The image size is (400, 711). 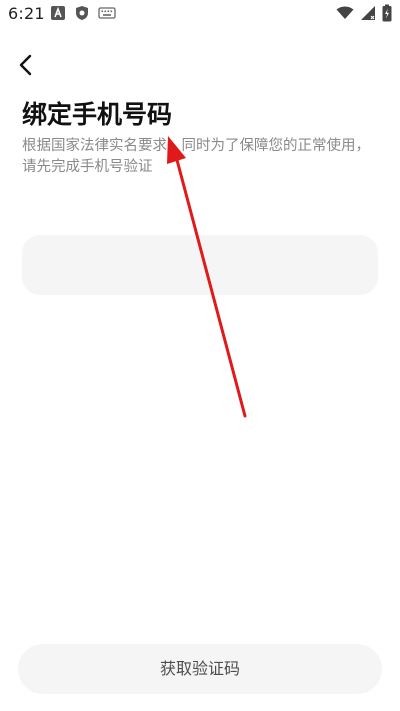 What do you see at coordinates (196, 156) in the screenshot?
I see `page-subtitle: 根据国家法律实名要求，同时为了保障您的正常使用，请先完成手机号验证` at bounding box center [196, 156].